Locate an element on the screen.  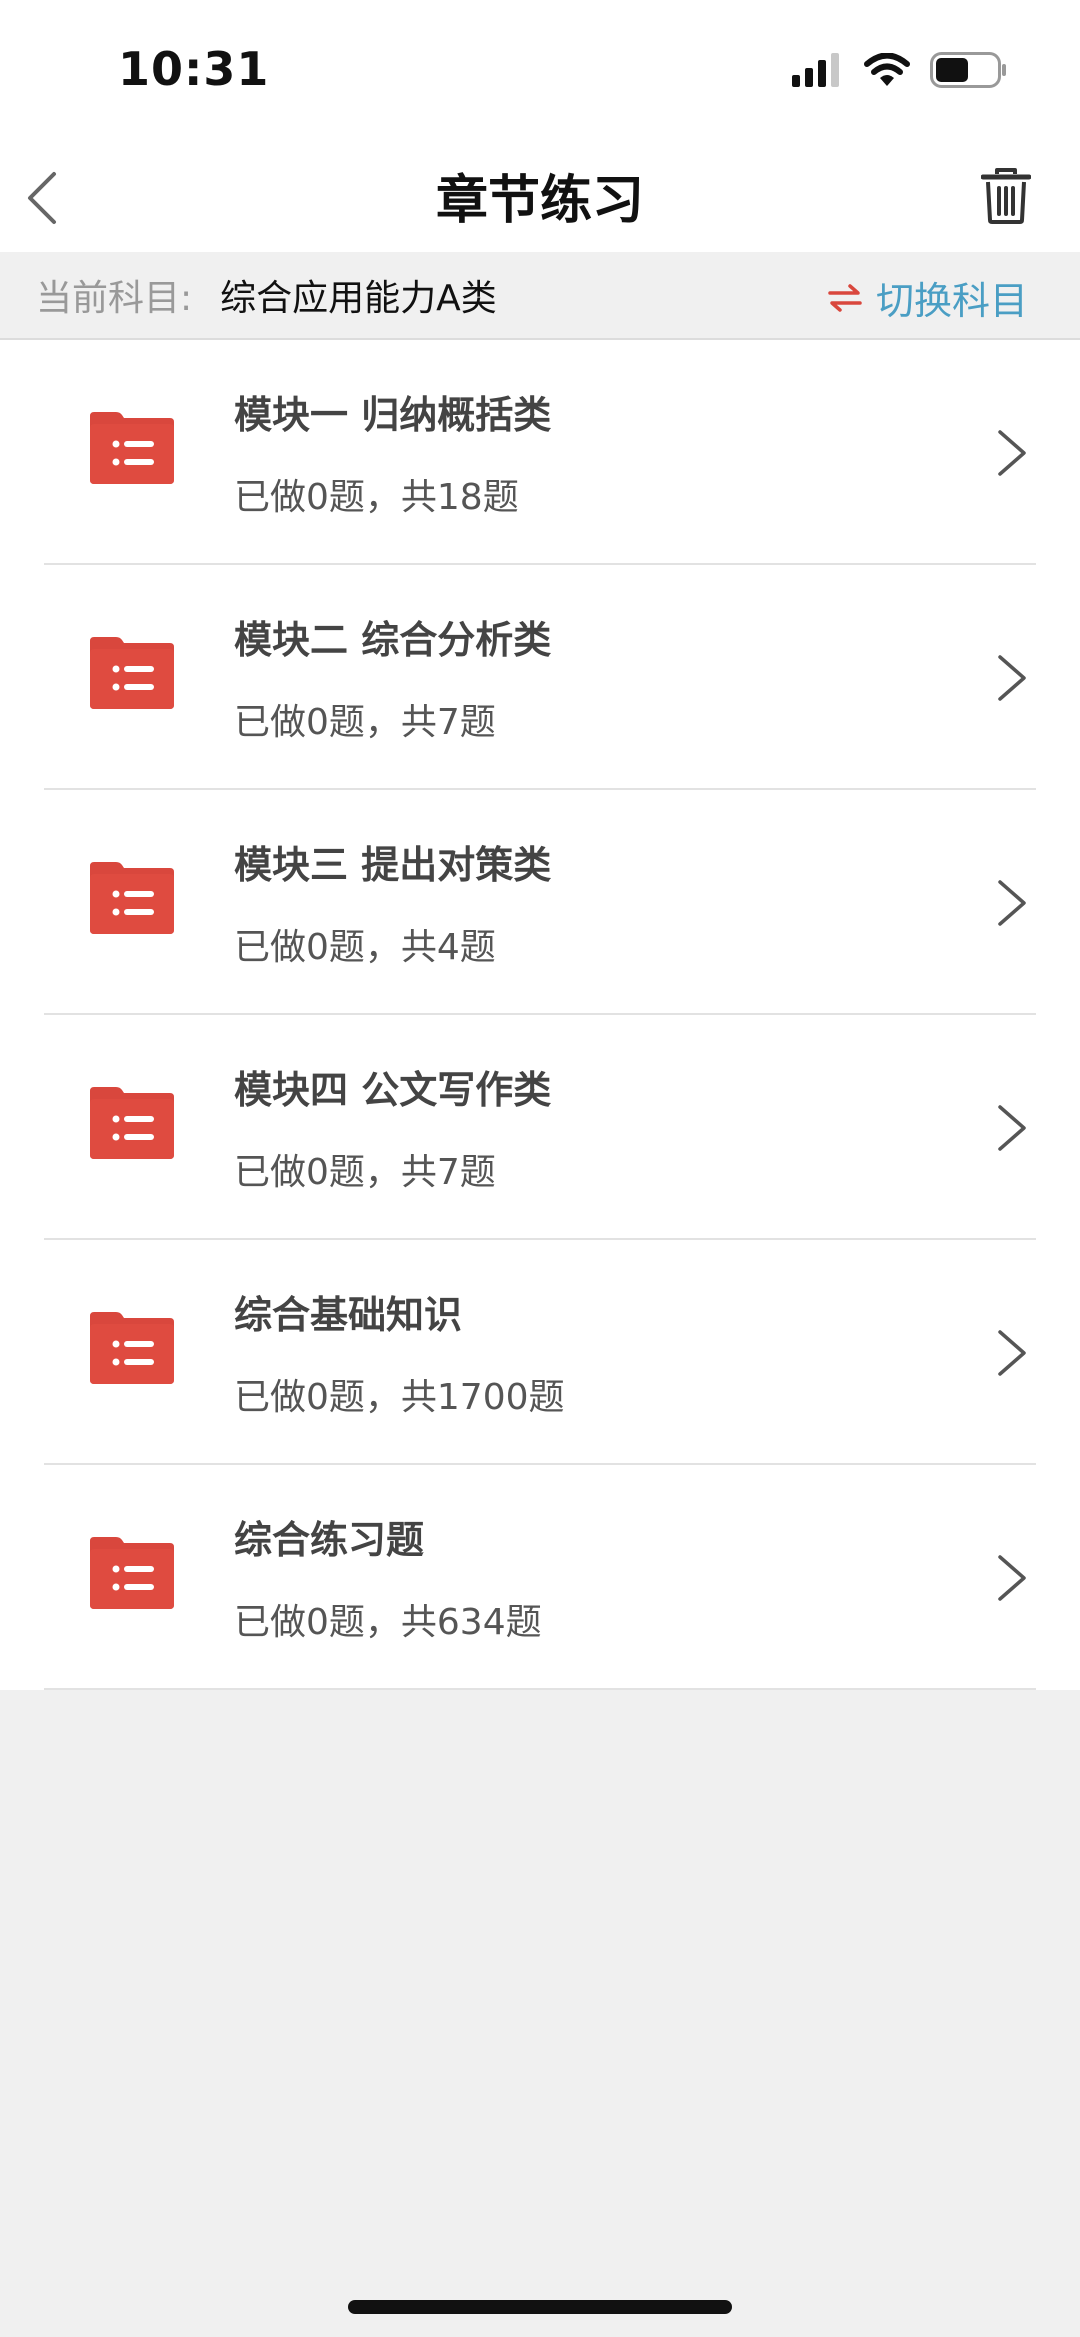
trash-icon is located at coordinates (1006, 196).